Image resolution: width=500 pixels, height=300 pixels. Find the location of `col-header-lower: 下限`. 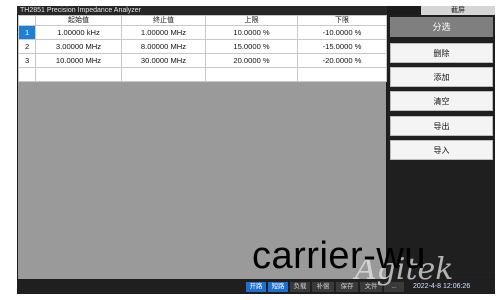

col-header-lower: 下限 is located at coordinates (342, 20).